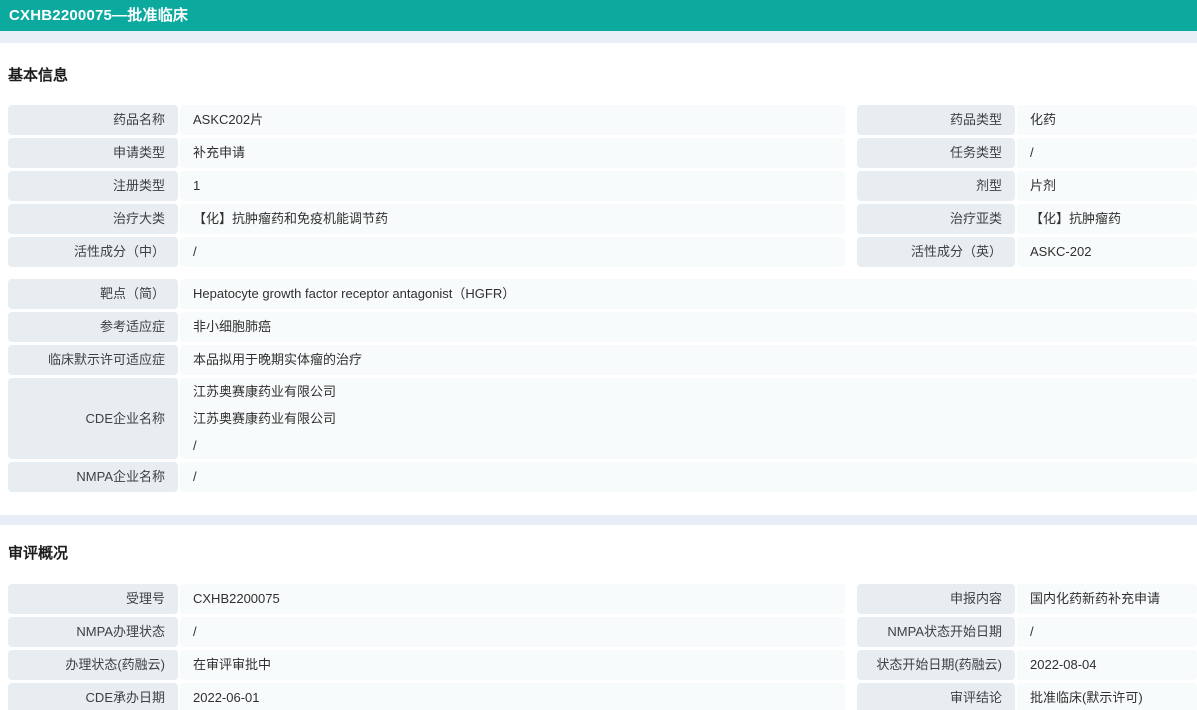 This screenshot has height=710, width=1197. Describe the element at coordinates (936, 632) in the screenshot. I see `field-label: NMPA状态开始日期` at that location.